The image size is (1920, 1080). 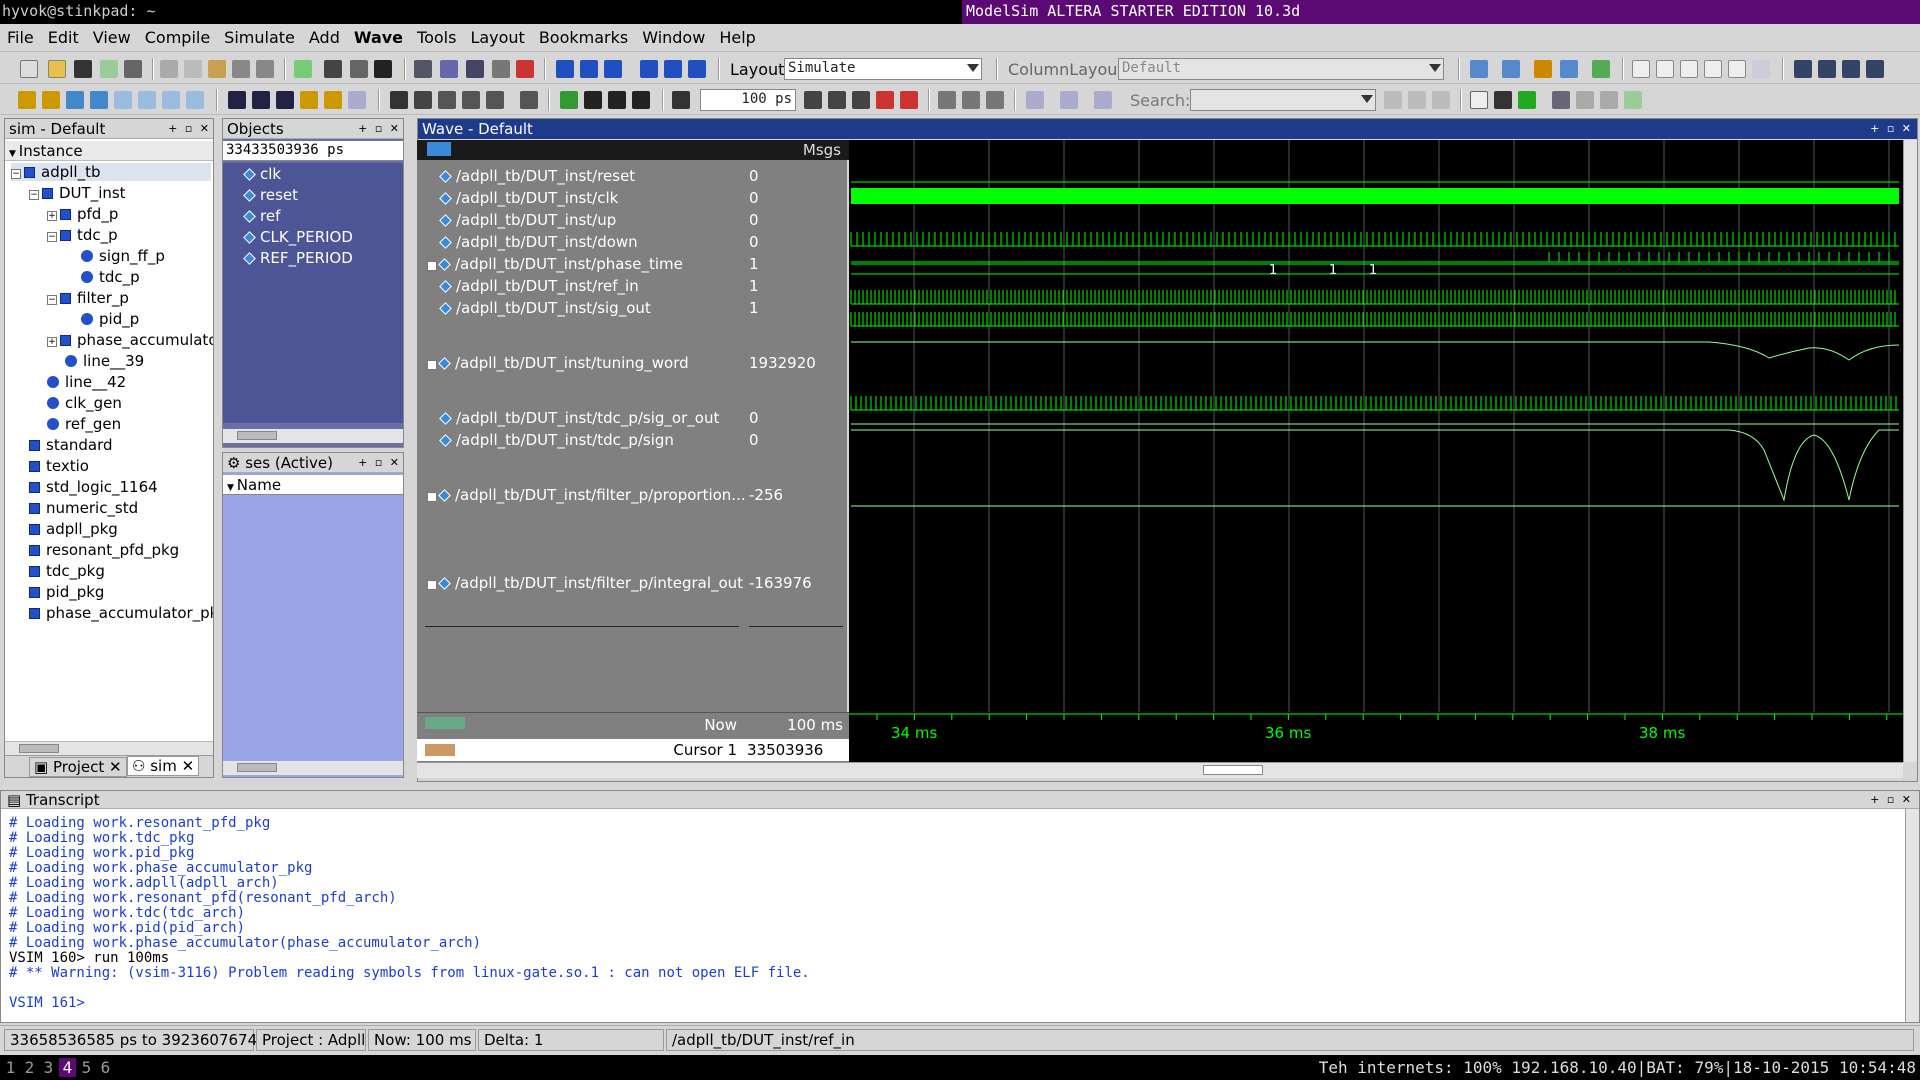 What do you see at coordinates (66, 592) in the screenshot?
I see `tree-item: pid_pkg` at bounding box center [66, 592].